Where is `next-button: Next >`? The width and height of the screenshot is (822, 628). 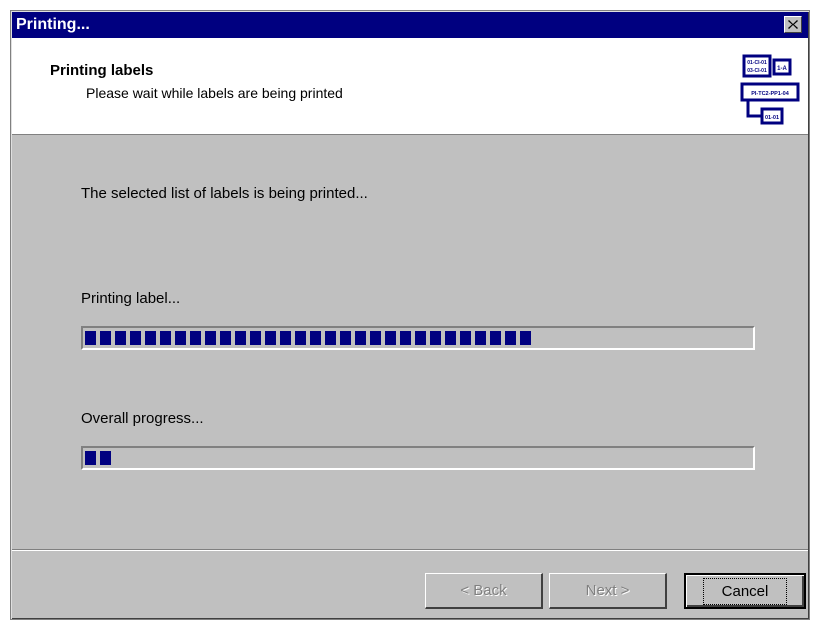 next-button: Next > is located at coordinates (608, 591).